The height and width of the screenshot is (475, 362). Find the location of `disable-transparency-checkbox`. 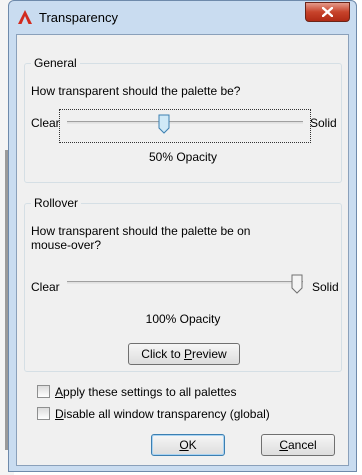

disable-transparency-checkbox is located at coordinates (43, 413).